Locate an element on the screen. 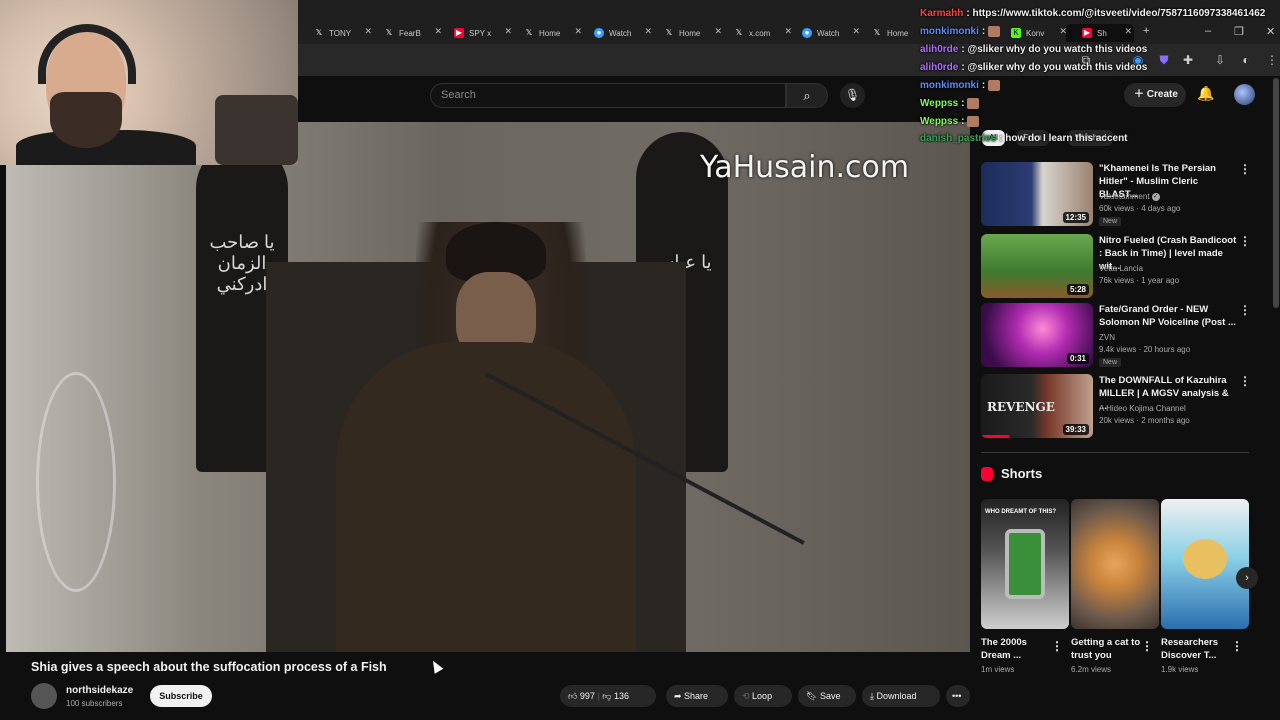 The height and width of the screenshot is (720, 1280). recommendation-channel: A Hideo Kojima Channel is located at coordinates (1142, 408).